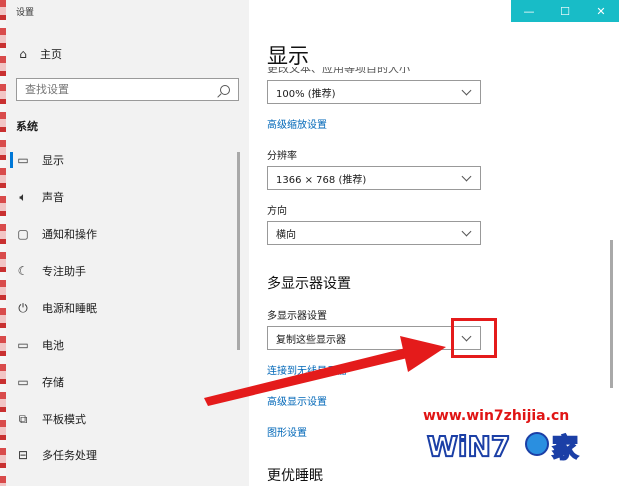  I want to click on svg-text: 家, so click(565, 448).